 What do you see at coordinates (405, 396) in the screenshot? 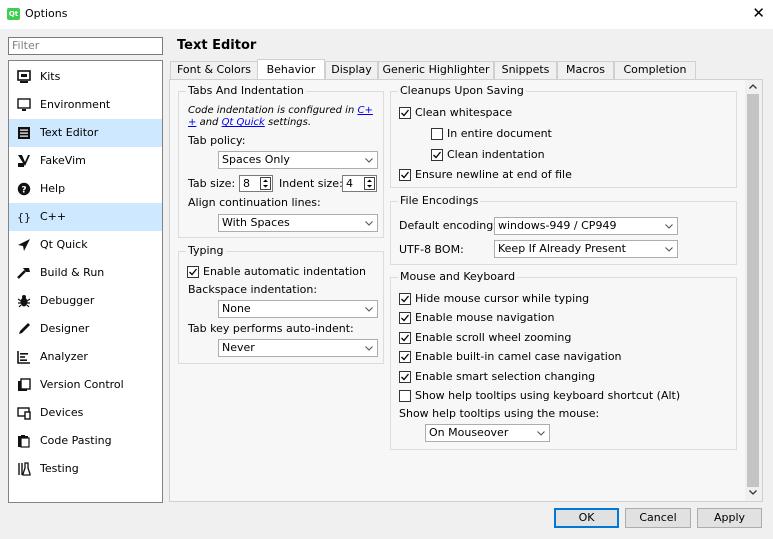
I see `tooltips-keyboard-checkbox` at bounding box center [405, 396].